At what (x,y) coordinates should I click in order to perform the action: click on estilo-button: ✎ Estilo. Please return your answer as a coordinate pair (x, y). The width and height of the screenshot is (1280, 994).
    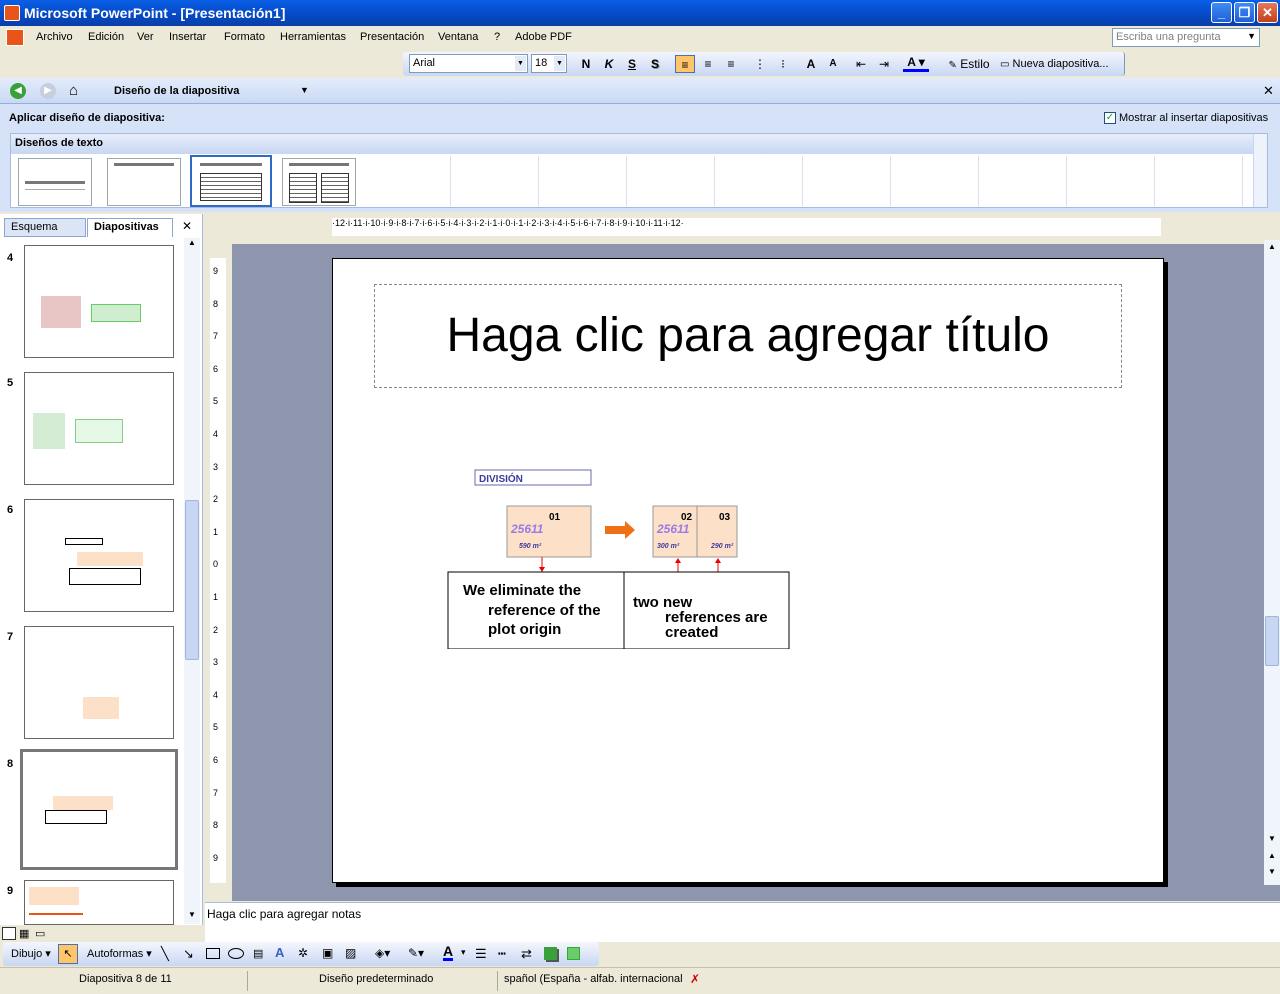
    Looking at the image, I should click on (969, 64).